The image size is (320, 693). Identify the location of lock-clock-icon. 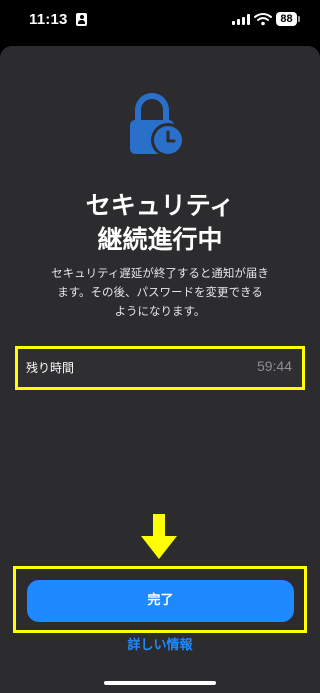
(157, 125).